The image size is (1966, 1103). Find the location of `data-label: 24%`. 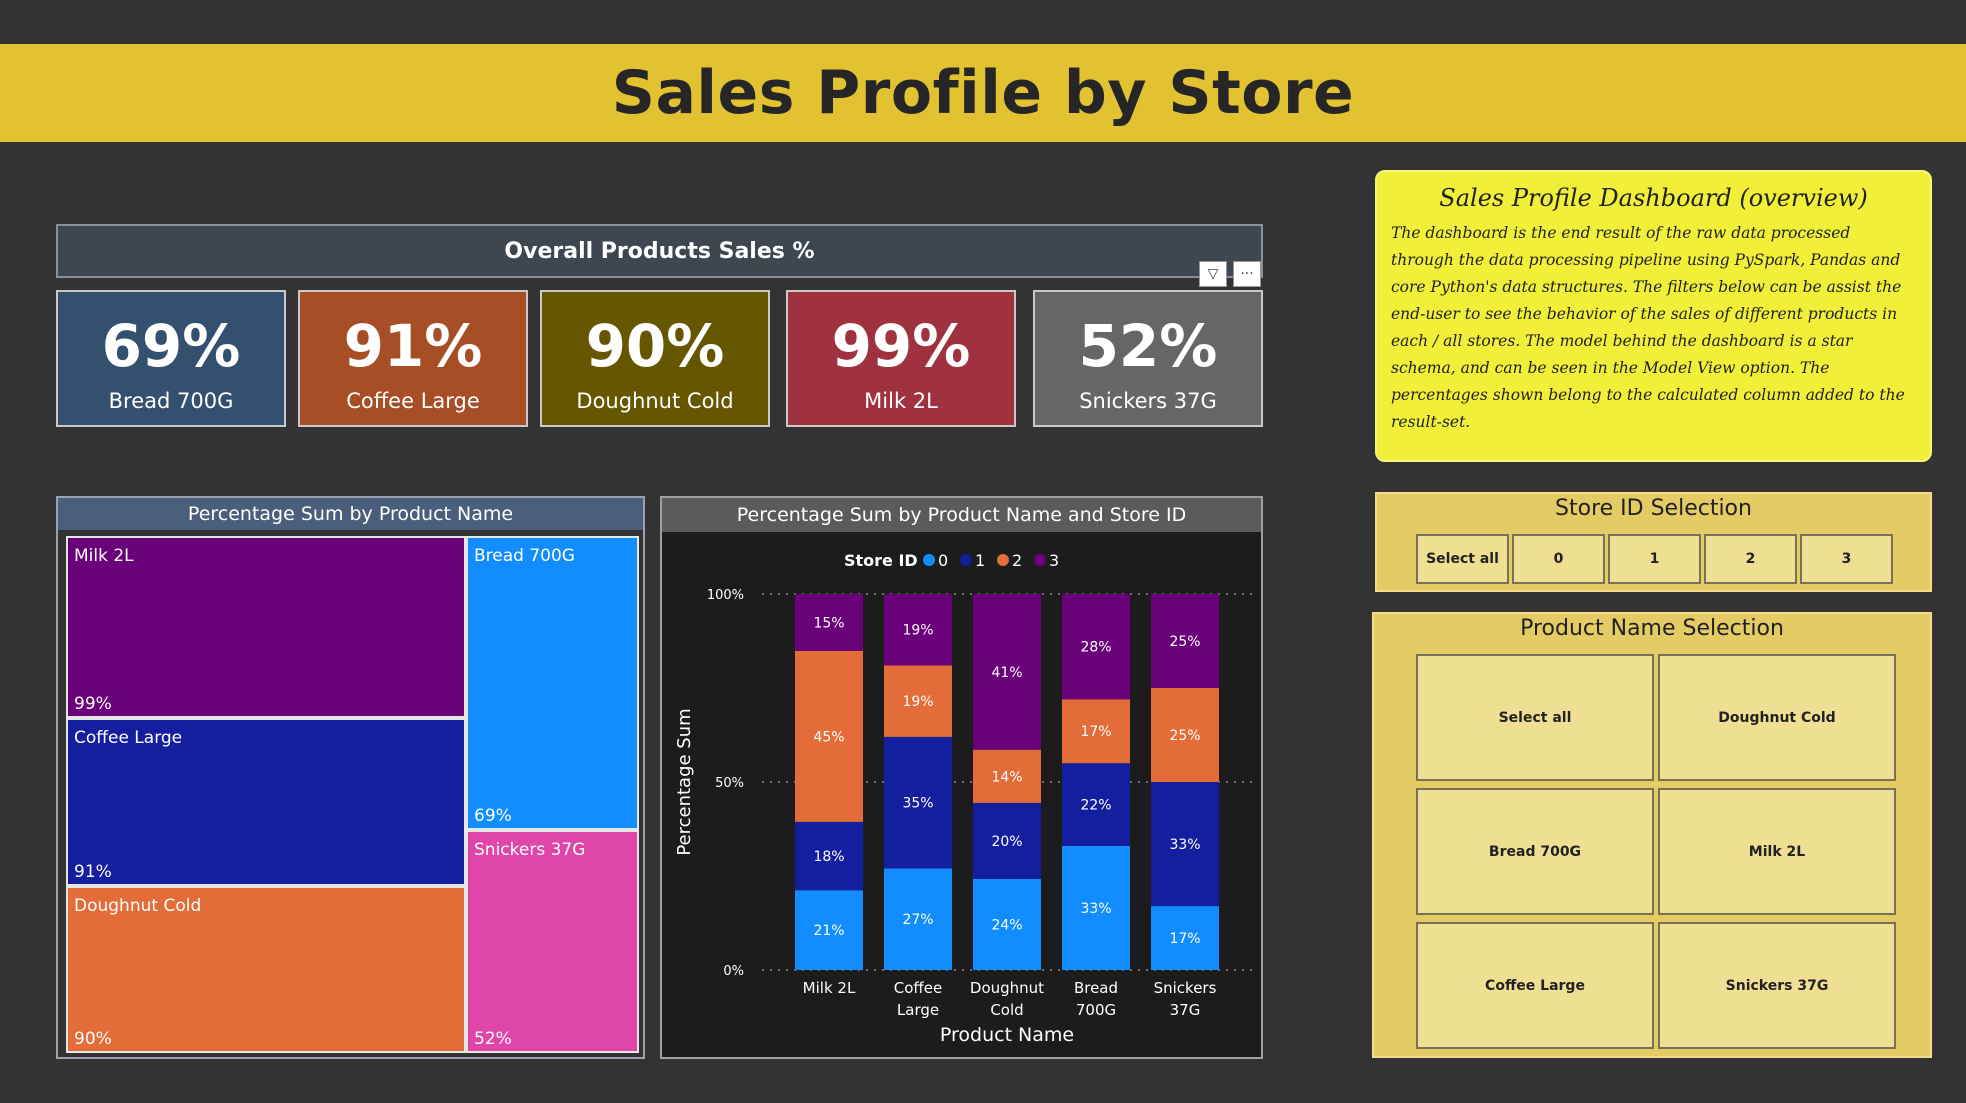

data-label: 24% is located at coordinates (1006, 925).